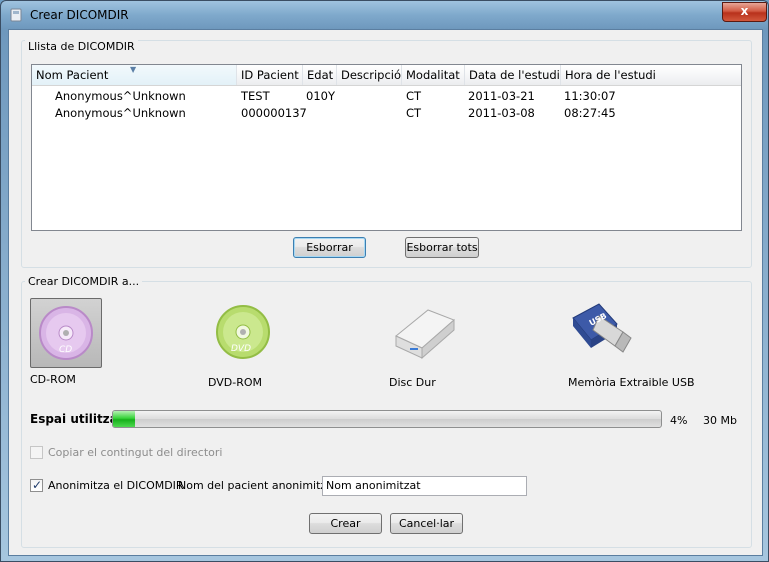  What do you see at coordinates (116, 485) in the screenshot?
I see `anonymize-label: Anonimitza el DICOMDIR` at bounding box center [116, 485].